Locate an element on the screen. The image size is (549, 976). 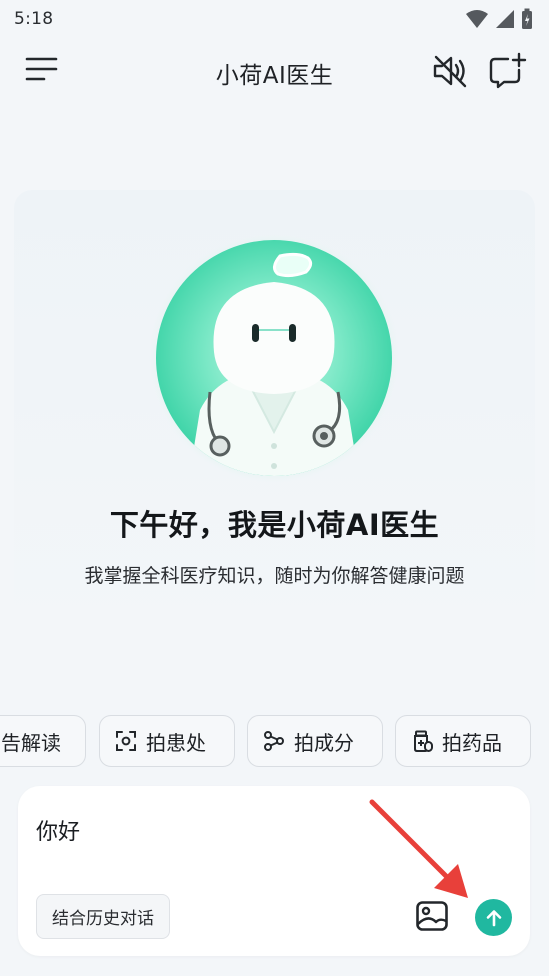
arrow-up-icon is located at coordinates (493, 917).